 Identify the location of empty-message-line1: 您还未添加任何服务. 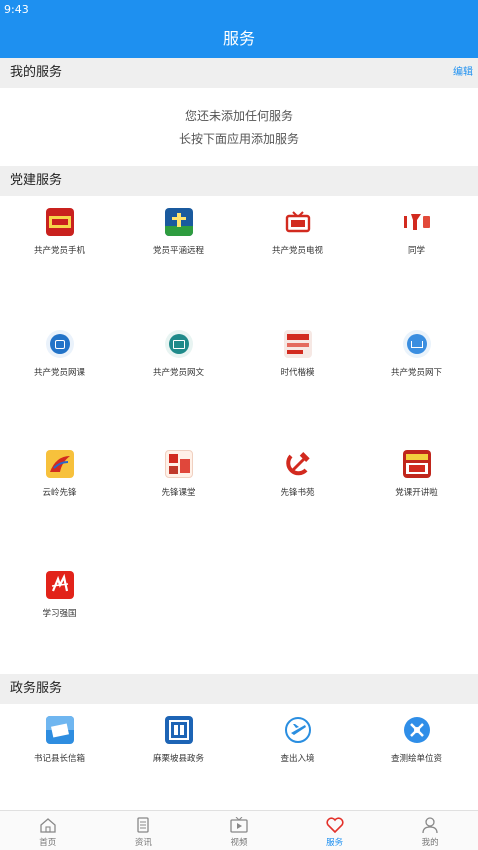
(238, 116).